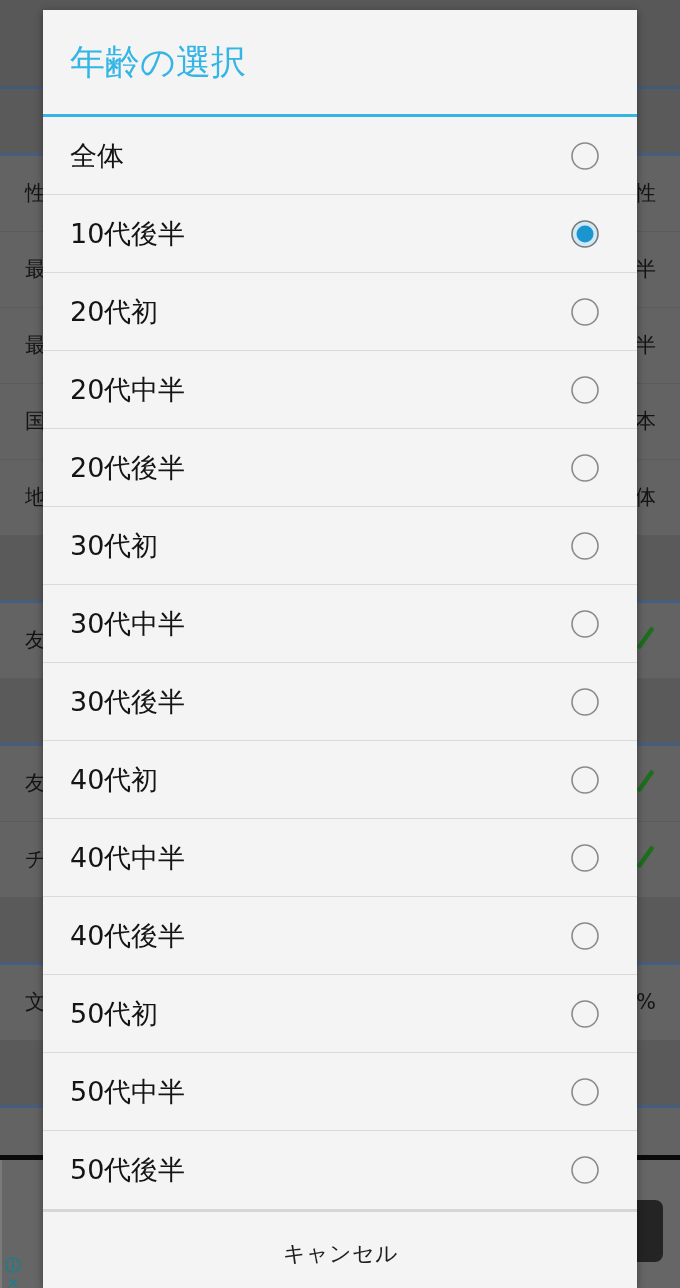 Image resolution: width=680 pixels, height=1288 pixels. What do you see at coordinates (340, 468) in the screenshot?
I see `age-option: 20代後半` at bounding box center [340, 468].